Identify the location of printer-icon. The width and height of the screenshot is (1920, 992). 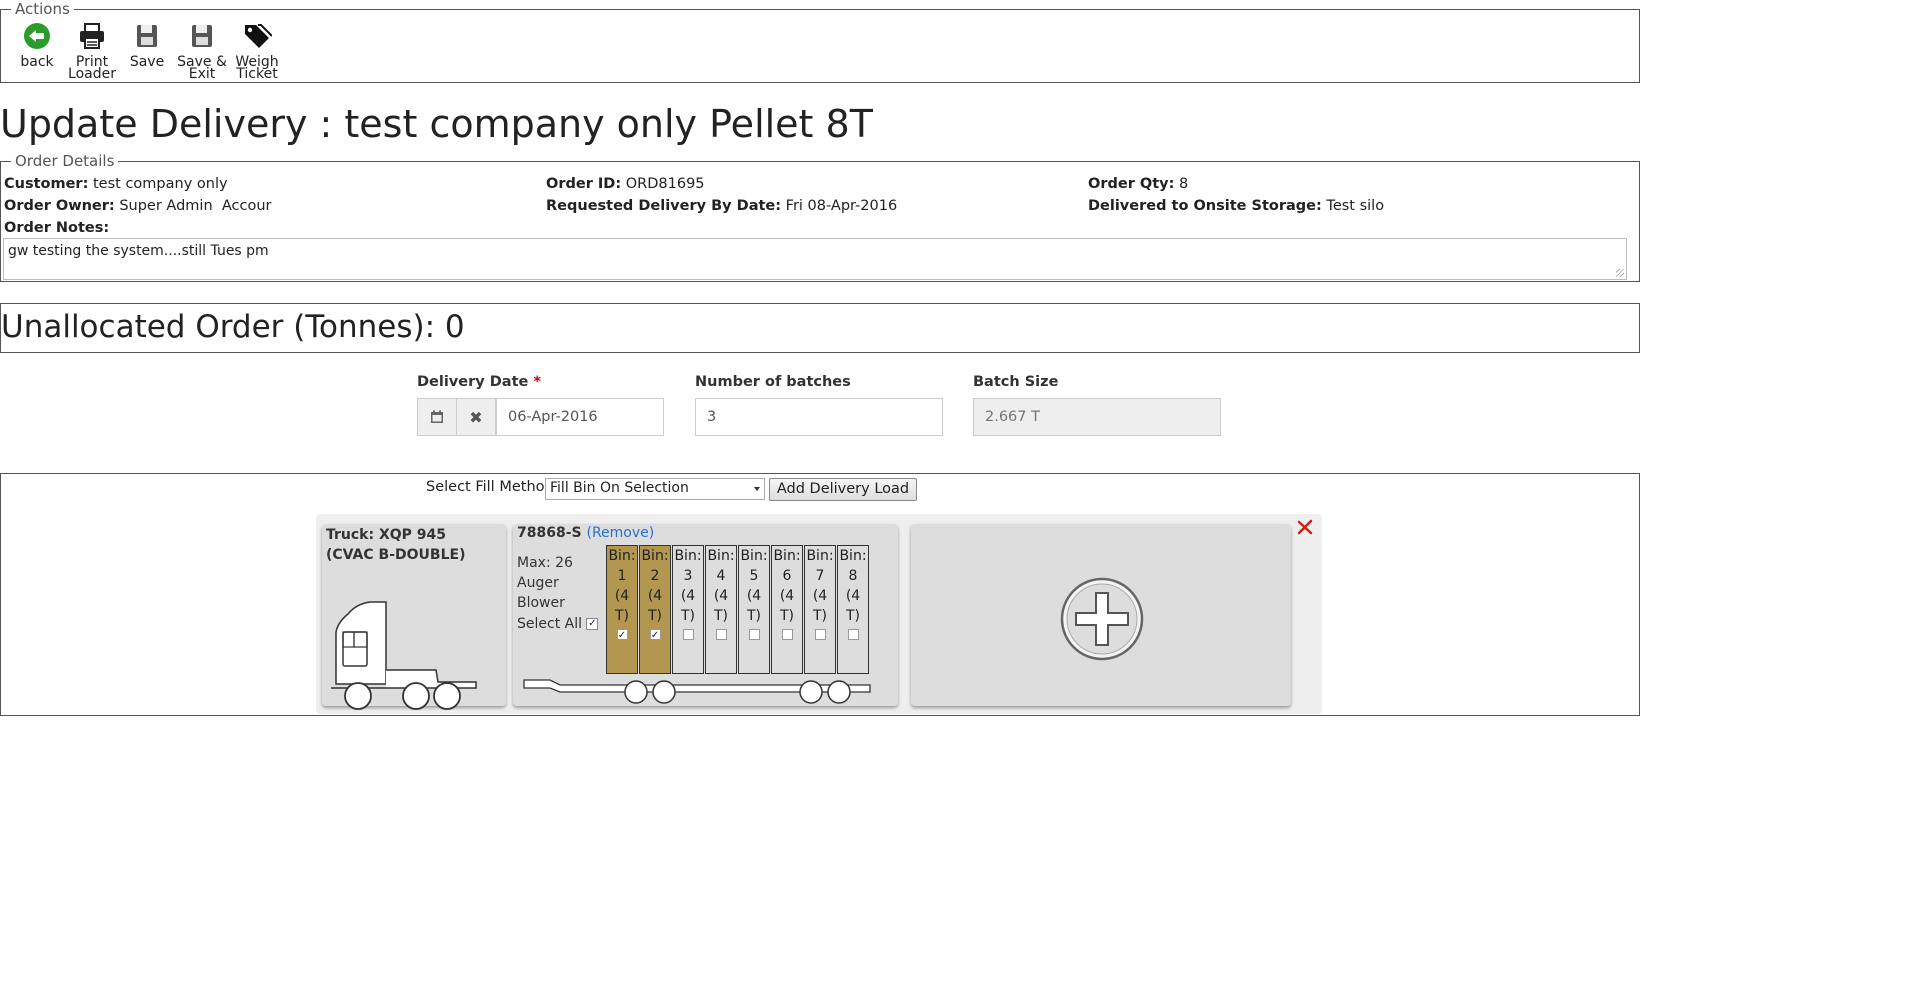
(92, 36).